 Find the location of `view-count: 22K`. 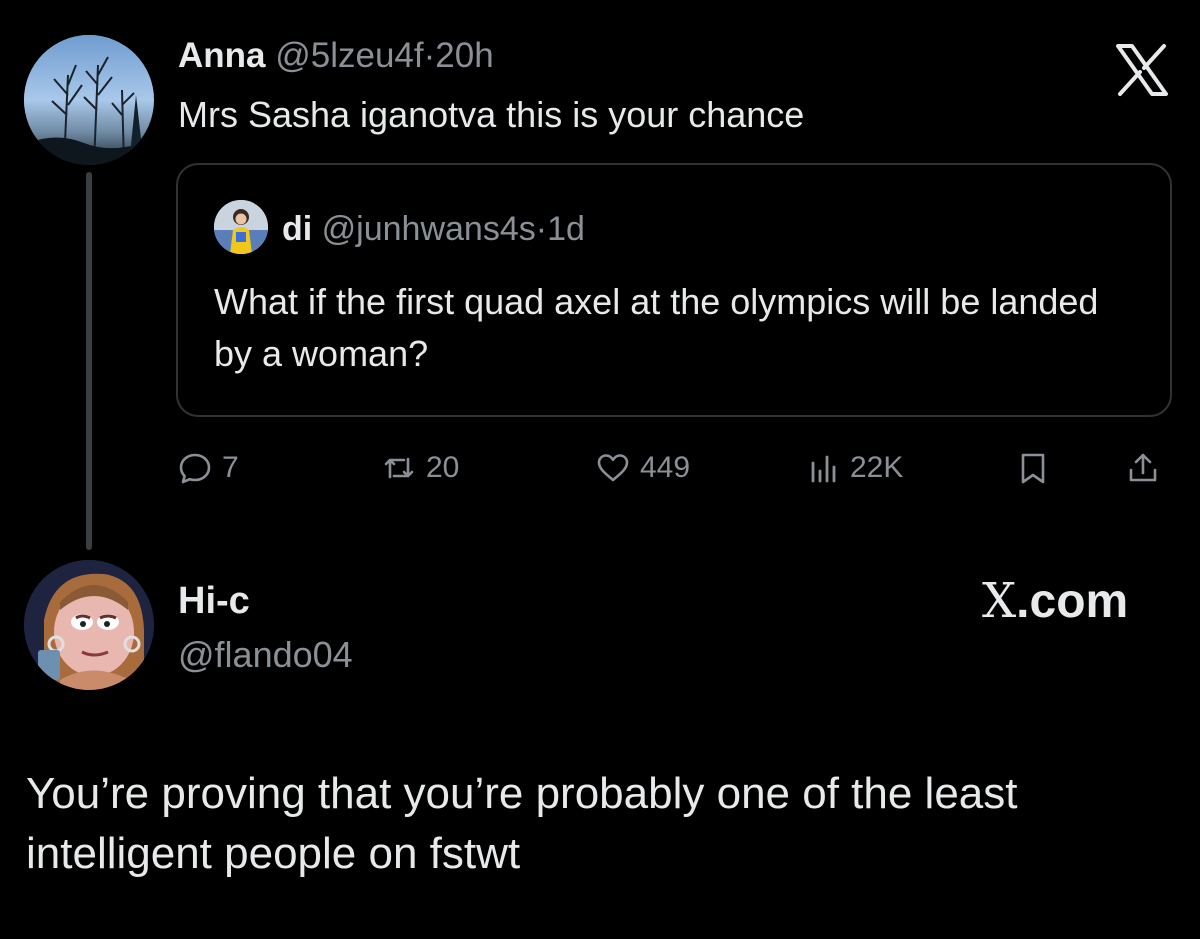

view-count: 22K is located at coordinates (877, 467).